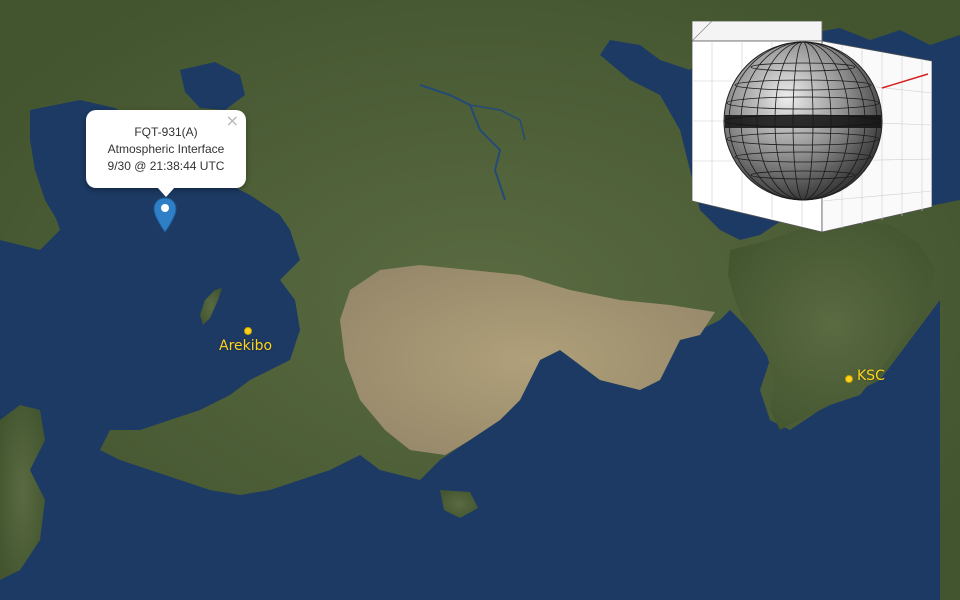 This screenshot has height=600, width=960. Describe the element at coordinates (245, 346) in the screenshot. I see `place-label-arekibo: Arekibo` at that location.